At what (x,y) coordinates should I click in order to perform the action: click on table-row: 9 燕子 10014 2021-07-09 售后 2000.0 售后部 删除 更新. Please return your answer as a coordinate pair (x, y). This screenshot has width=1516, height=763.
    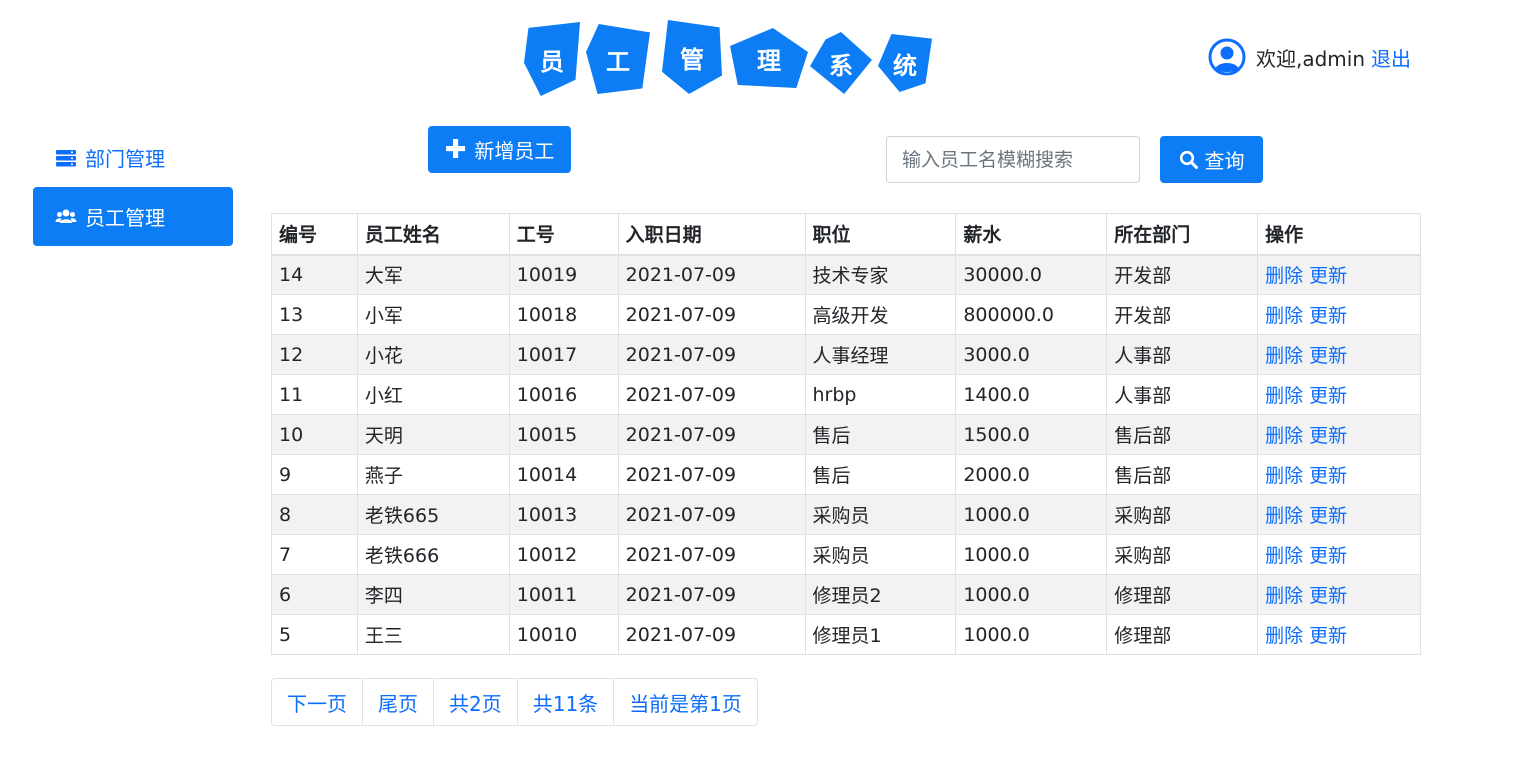
    Looking at the image, I should click on (846, 474).